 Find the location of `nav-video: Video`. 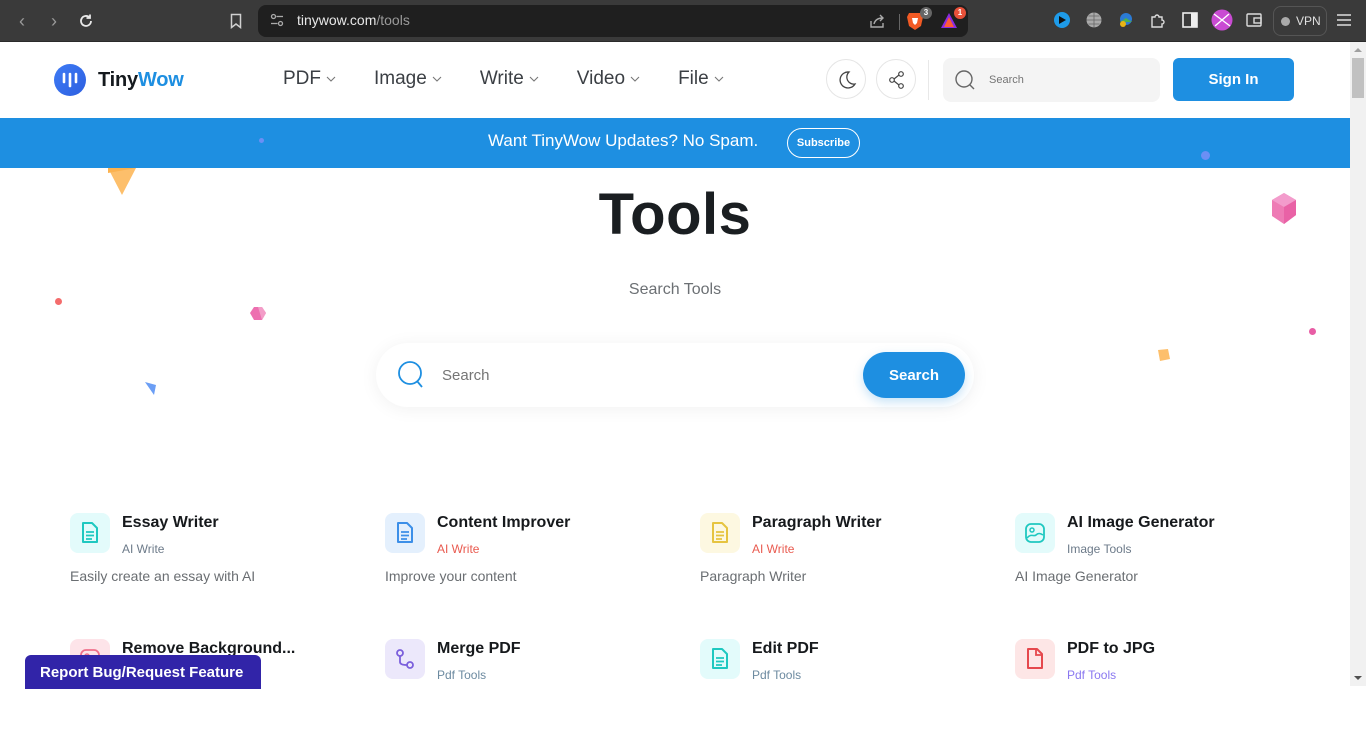

nav-video: Video is located at coordinates (608, 79).